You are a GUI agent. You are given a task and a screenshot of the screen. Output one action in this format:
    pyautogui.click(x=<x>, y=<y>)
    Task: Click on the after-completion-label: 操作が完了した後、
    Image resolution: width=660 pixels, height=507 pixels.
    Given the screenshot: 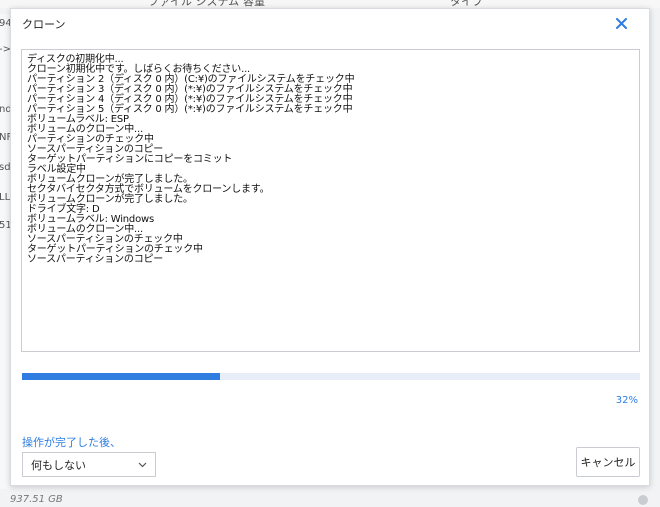 What is the action you would take?
    pyautogui.click(x=71, y=442)
    